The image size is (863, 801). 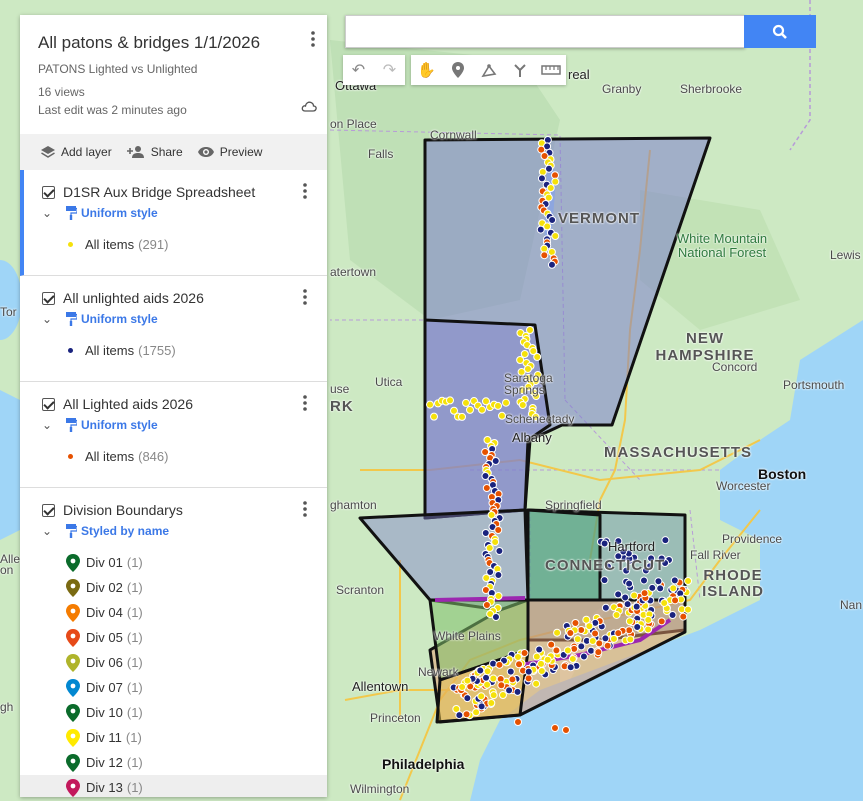 I want to click on division-item: Div 10 (1), so click(x=173, y=712).